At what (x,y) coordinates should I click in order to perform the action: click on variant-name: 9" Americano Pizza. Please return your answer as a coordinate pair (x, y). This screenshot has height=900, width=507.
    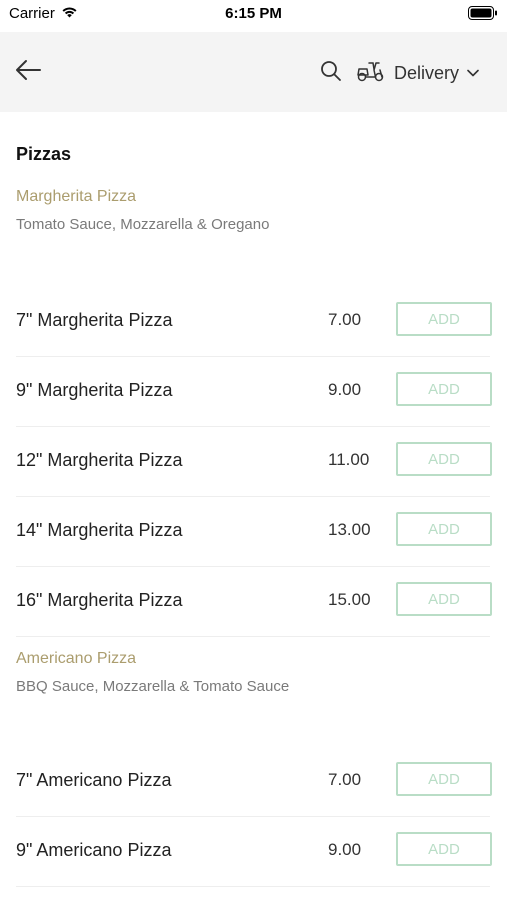
    Looking at the image, I should click on (94, 850).